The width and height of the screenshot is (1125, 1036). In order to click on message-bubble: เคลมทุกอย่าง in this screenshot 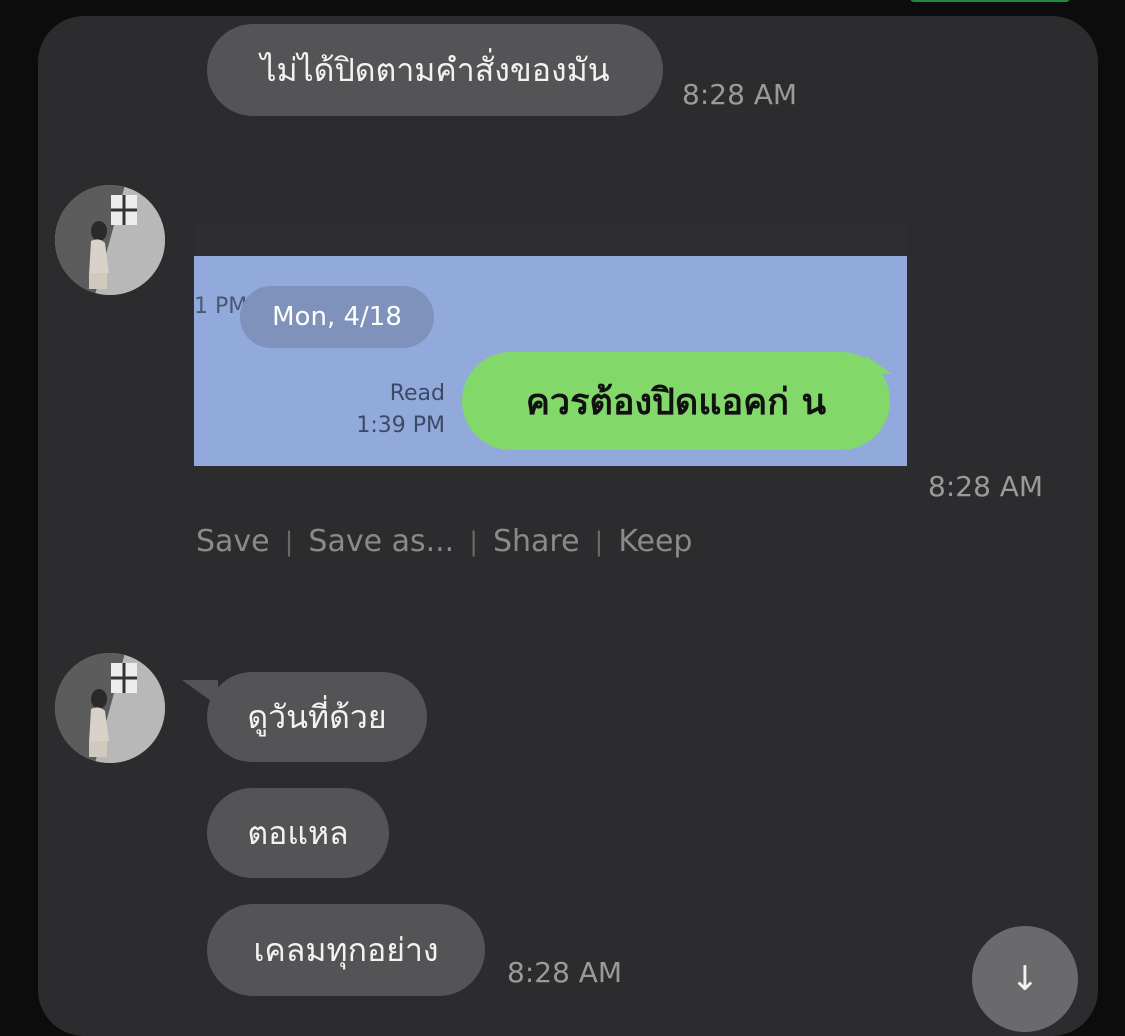, I will do `click(346, 950)`.